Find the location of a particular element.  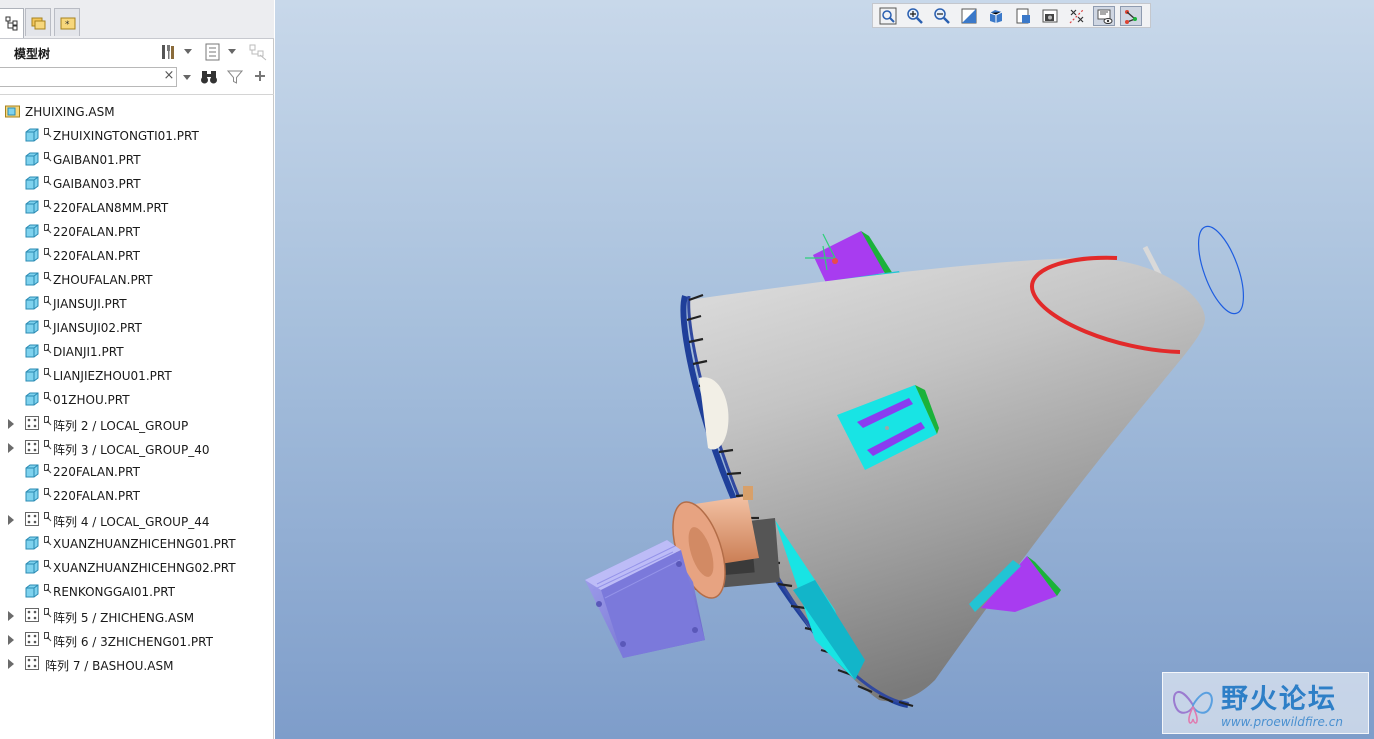

view-manager-button is located at coordinates (1050, 16).